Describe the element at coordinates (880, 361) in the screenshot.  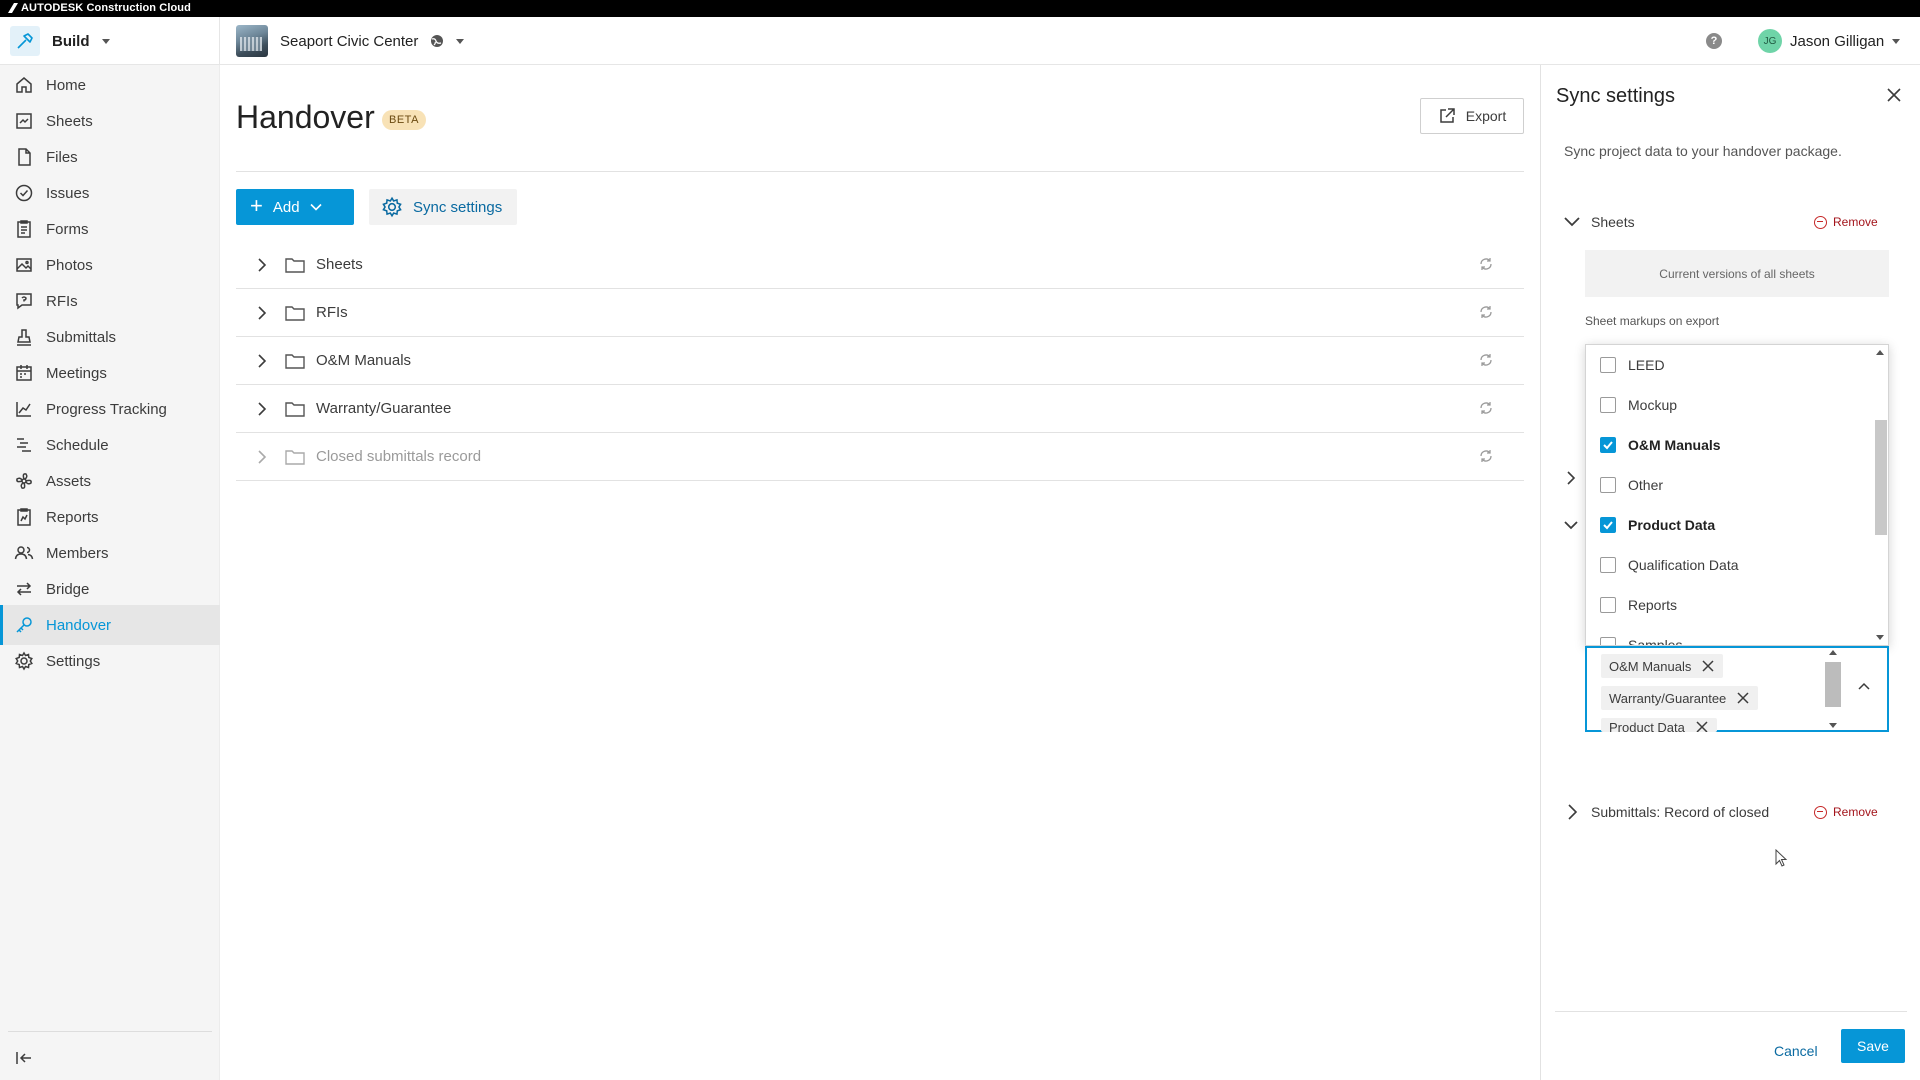
I see `folder-row-om-manuals: O&M Manuals` at that location.